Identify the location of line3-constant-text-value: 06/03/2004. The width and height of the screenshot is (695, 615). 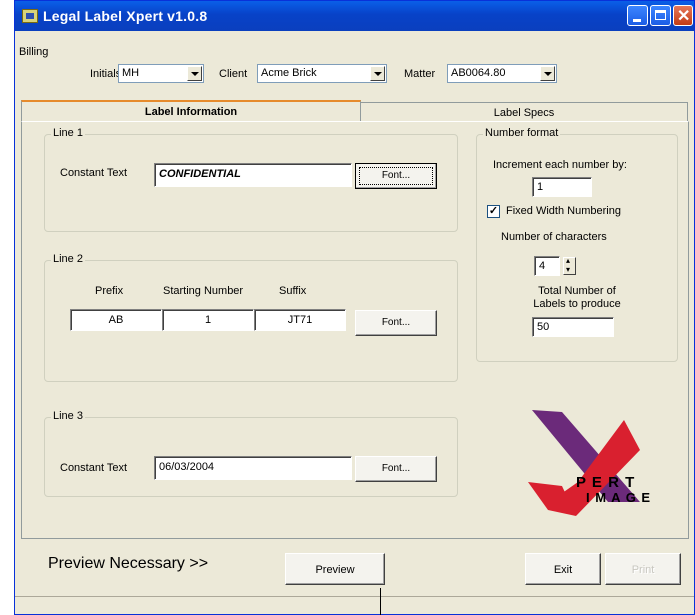
(187, 467).